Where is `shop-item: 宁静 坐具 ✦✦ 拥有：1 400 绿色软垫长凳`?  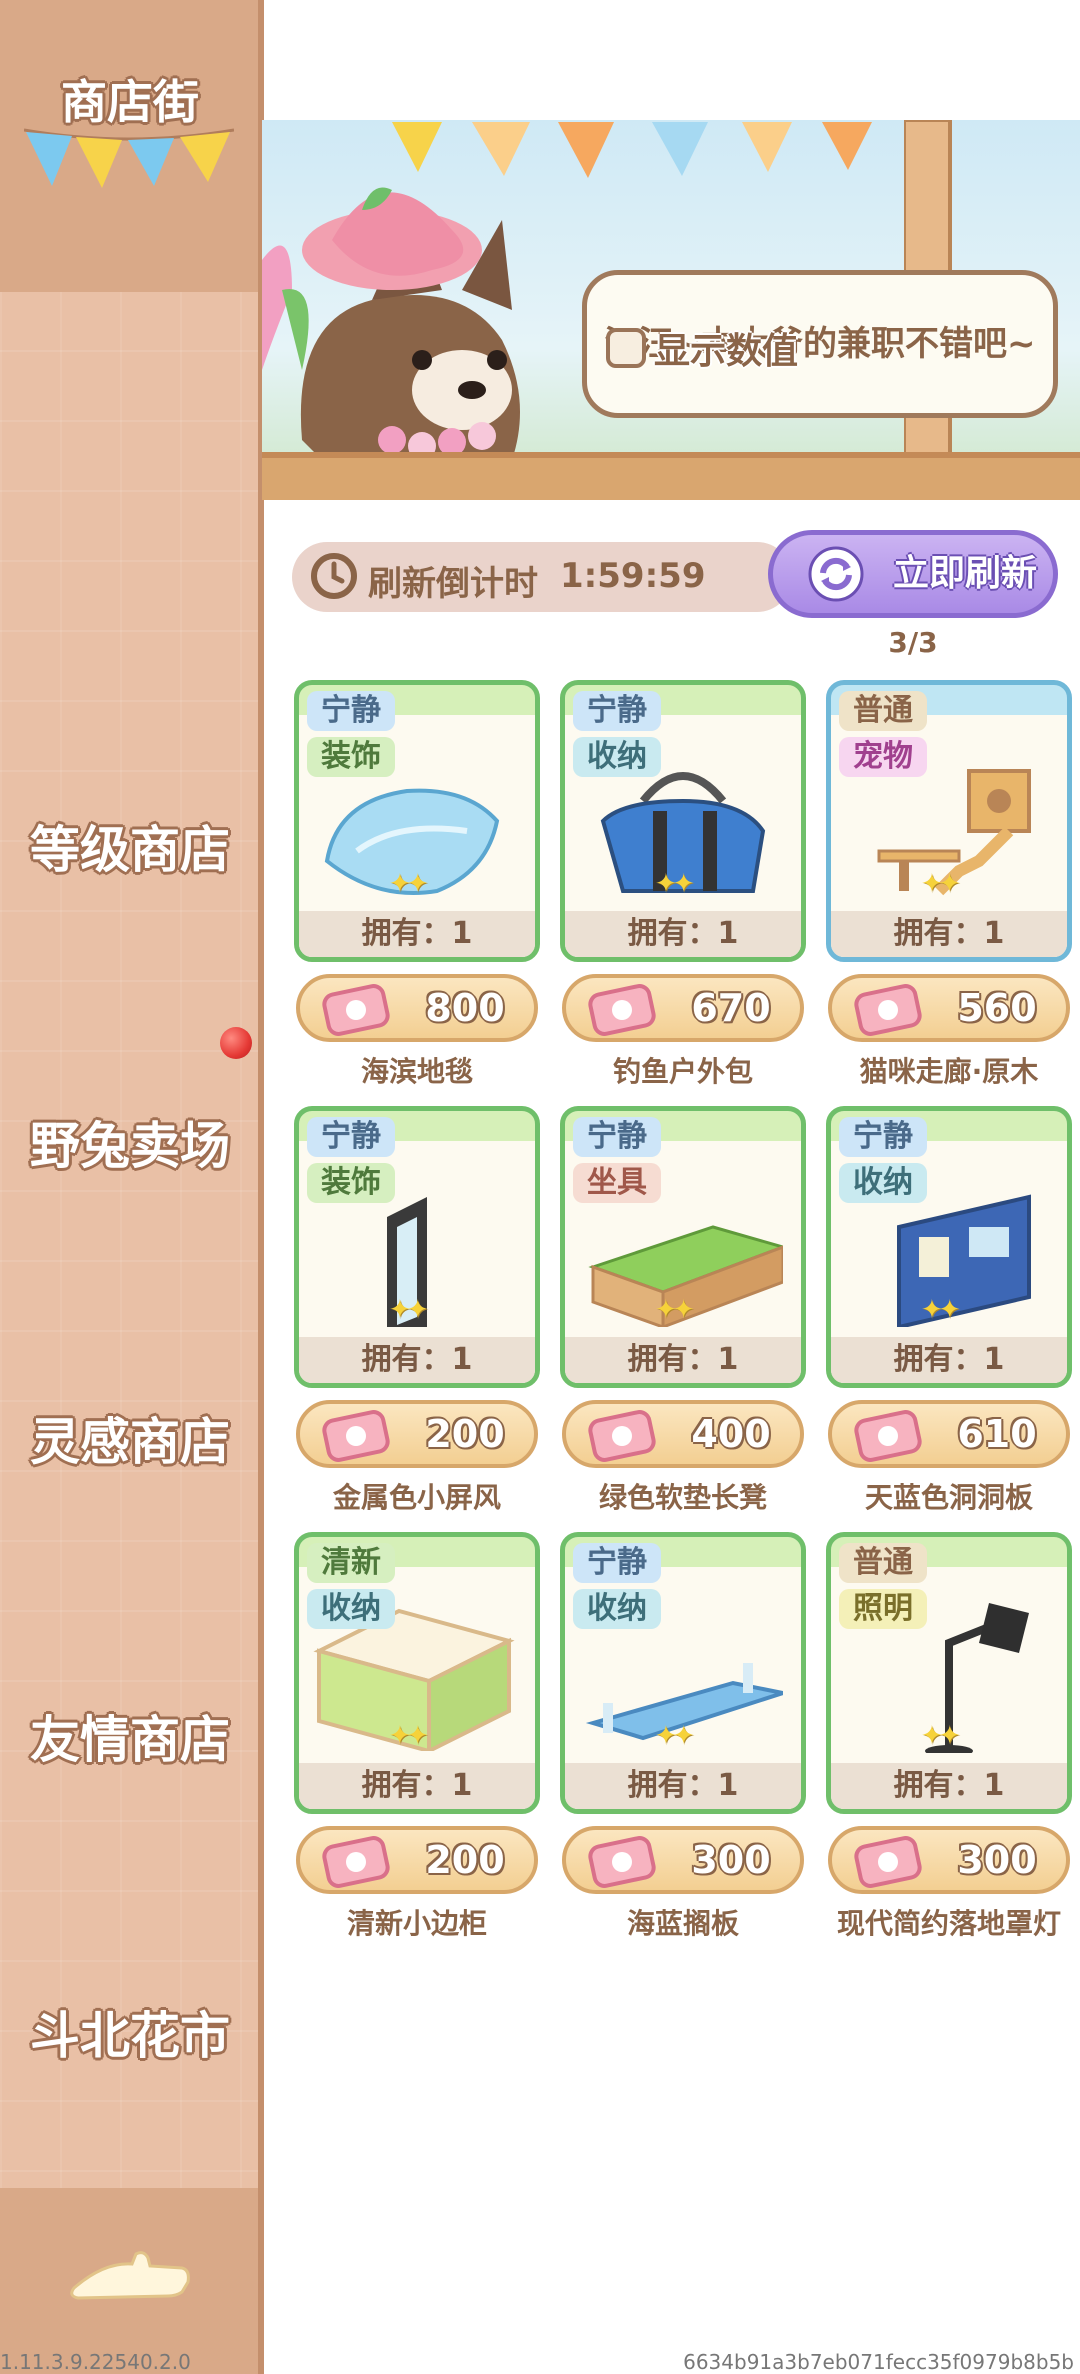 shop-item: 宁静 坐具 ✦✦ 拥有：1 400 绿色软垫长凳 is located at coordinates (683, 1310).